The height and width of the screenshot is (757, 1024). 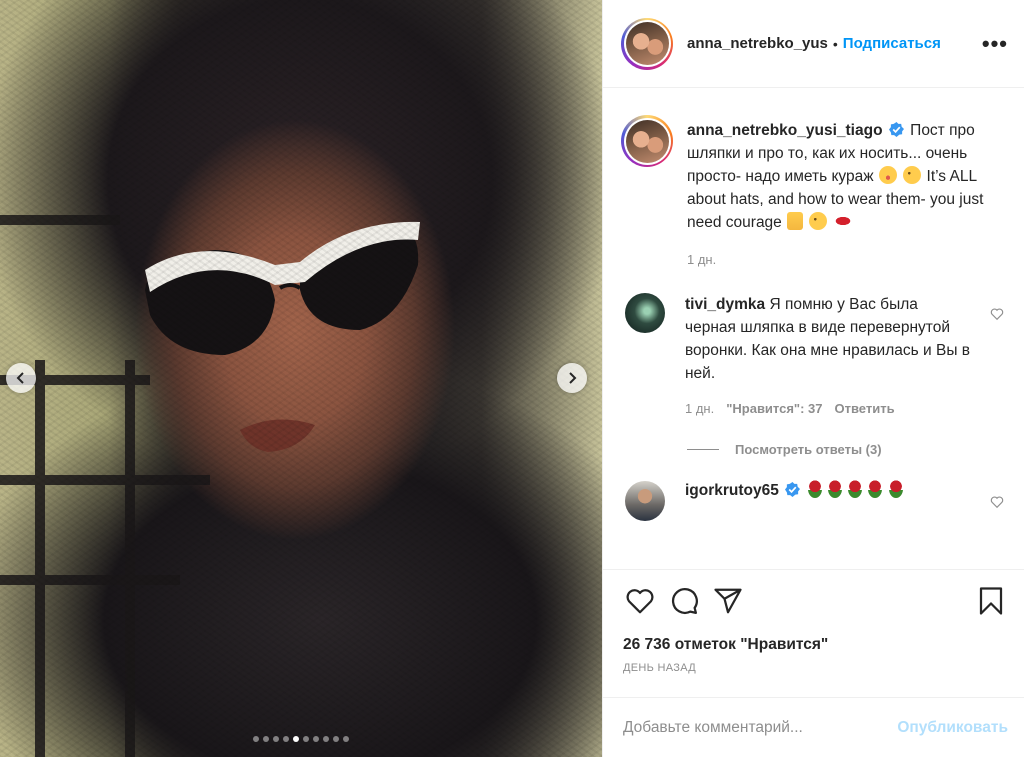 I want to click on view-replies-button: Посмотреть ответы (3), so click(x=846, y=449).